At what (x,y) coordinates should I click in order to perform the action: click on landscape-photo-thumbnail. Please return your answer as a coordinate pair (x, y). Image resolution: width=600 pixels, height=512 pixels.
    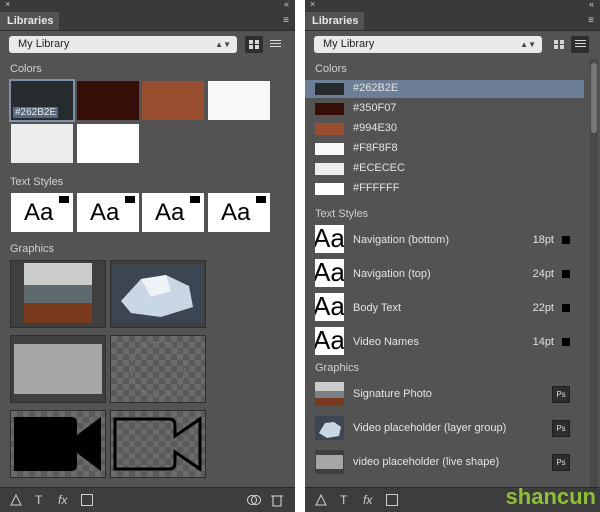
    Looking at the image, I should click on (58, 293).